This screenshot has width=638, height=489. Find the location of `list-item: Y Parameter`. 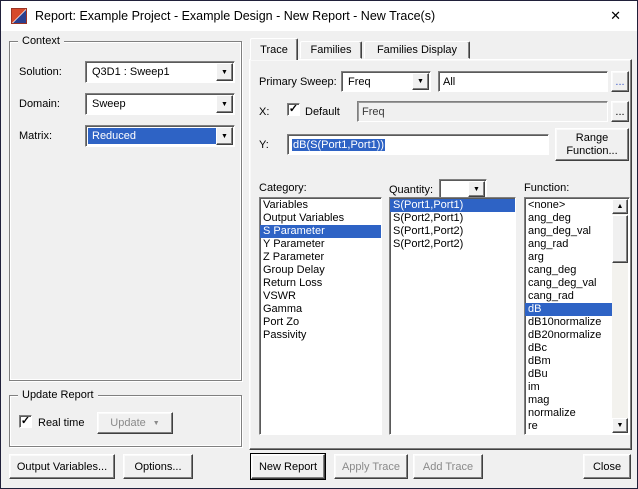

list-item: Y Parameter is located at coordinates (320, 244).